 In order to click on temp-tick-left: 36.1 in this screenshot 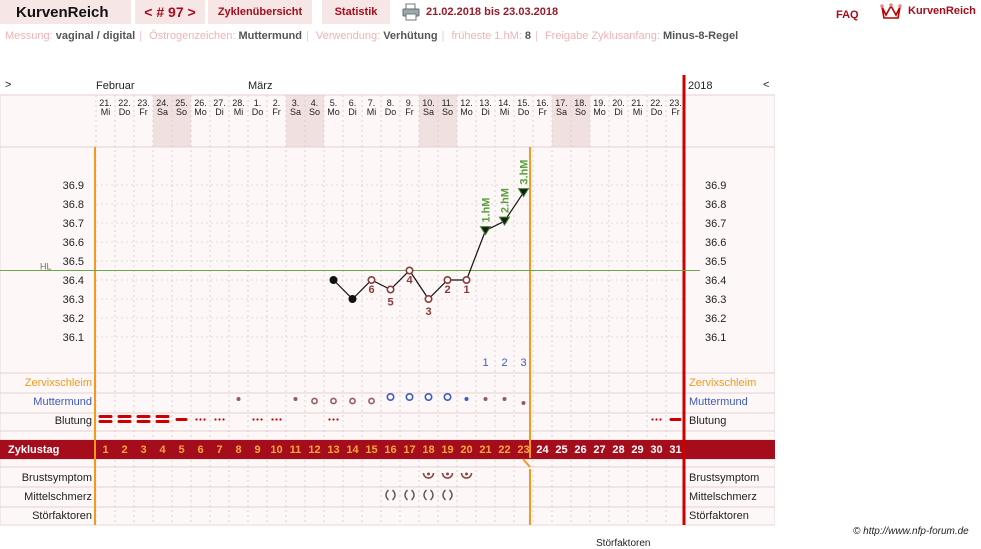, I will do `click(73, 338)`.